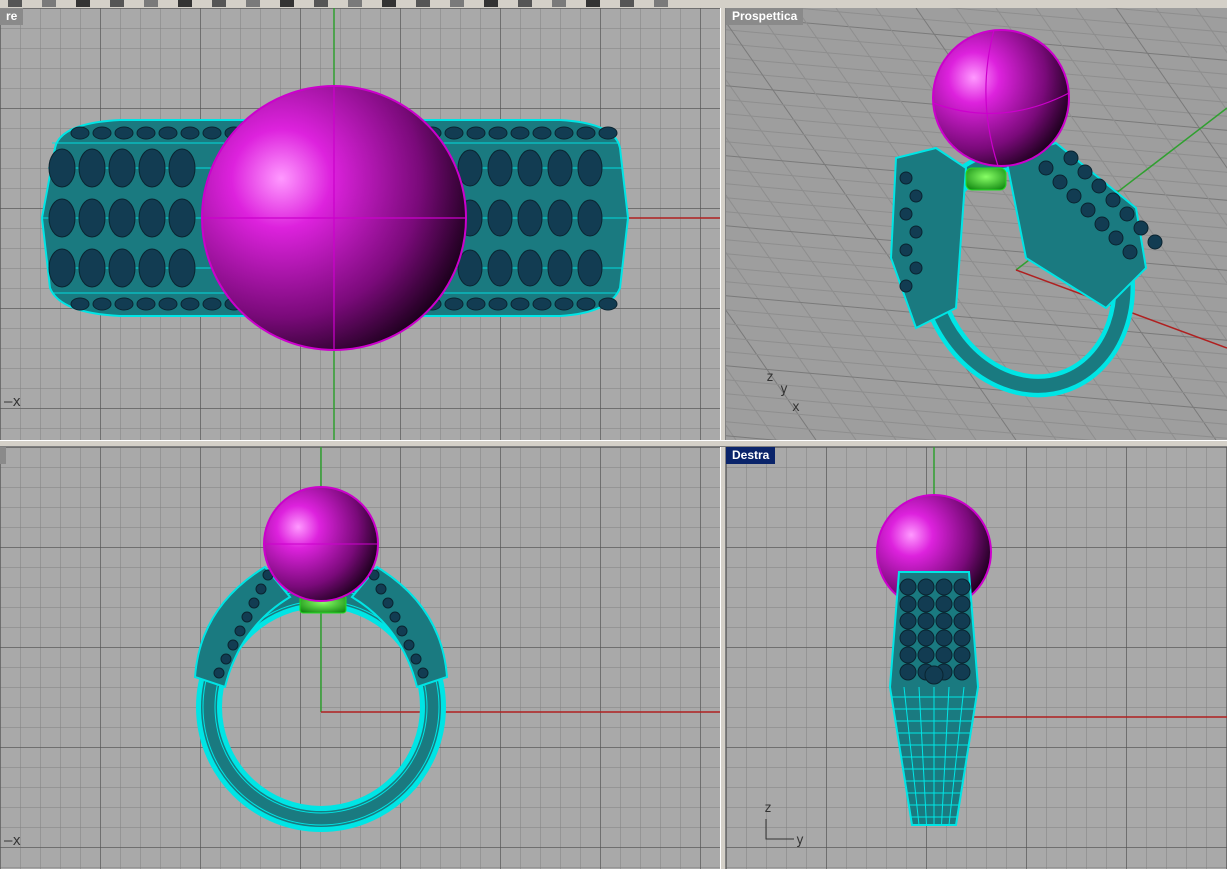  Describe the element at coordinates (1051, 636) in the screenshot. I see `ring-right-view` at that location.